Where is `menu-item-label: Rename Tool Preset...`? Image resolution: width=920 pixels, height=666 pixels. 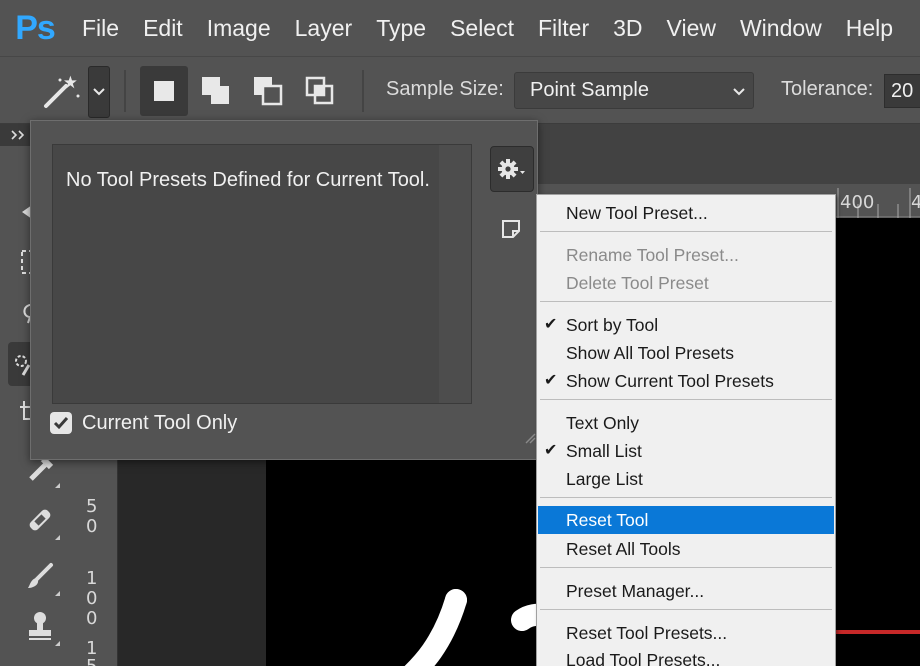 menu-item-label: Rename Tool Preset... is located at coordinates (652, 255).